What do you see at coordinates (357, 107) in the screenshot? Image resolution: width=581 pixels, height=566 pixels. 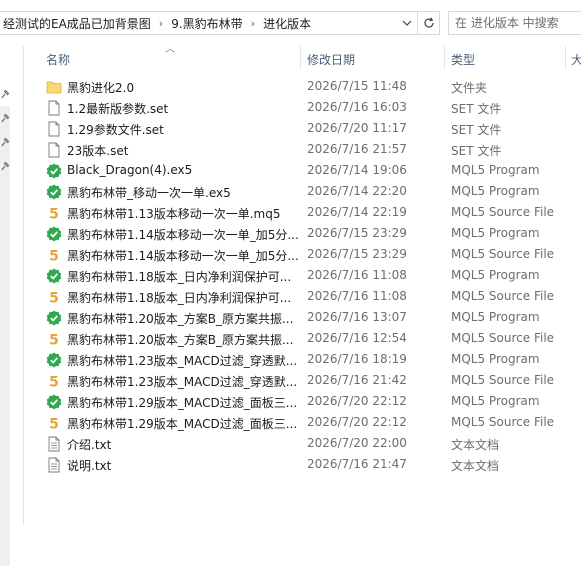 I see `file-date: 2026/7/16 16:03` at bounding box center [357, 107].